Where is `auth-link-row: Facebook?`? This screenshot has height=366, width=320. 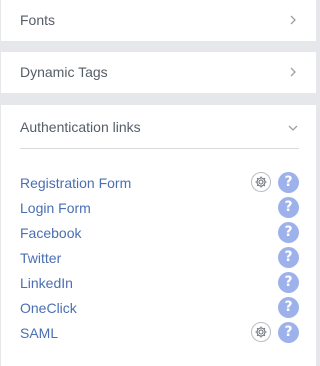 auth-link-row: Facebook? is located at coordinates (158, 233).